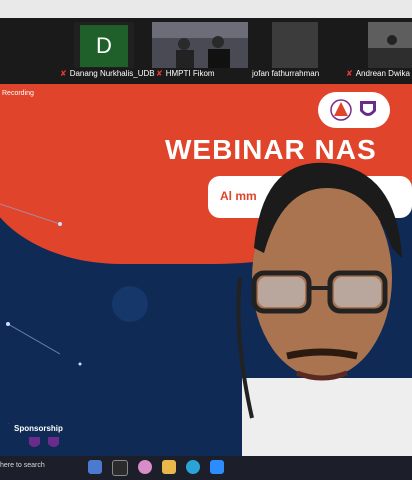 Image resolution: width=412 pixels, height=480 pixels. I want to click on task-view-icon, so click(95, 467).